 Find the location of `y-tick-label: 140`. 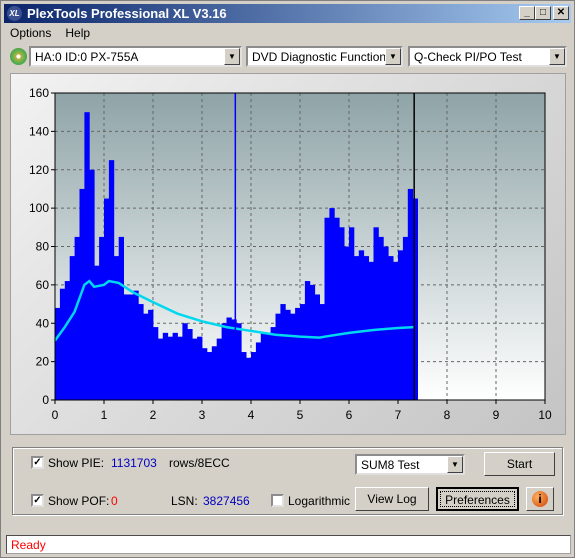

y-tick-label: 140 is located at coordinates (39, 131).